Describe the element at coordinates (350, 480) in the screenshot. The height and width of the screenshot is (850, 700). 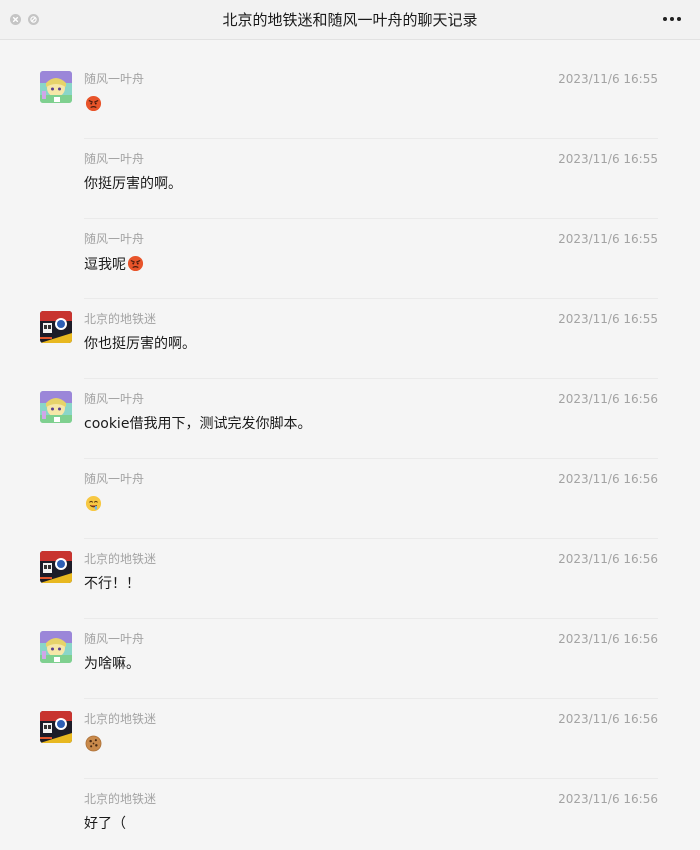
I see `message-item: 随风一叶舟 2023/11/6 16:56` at that location.